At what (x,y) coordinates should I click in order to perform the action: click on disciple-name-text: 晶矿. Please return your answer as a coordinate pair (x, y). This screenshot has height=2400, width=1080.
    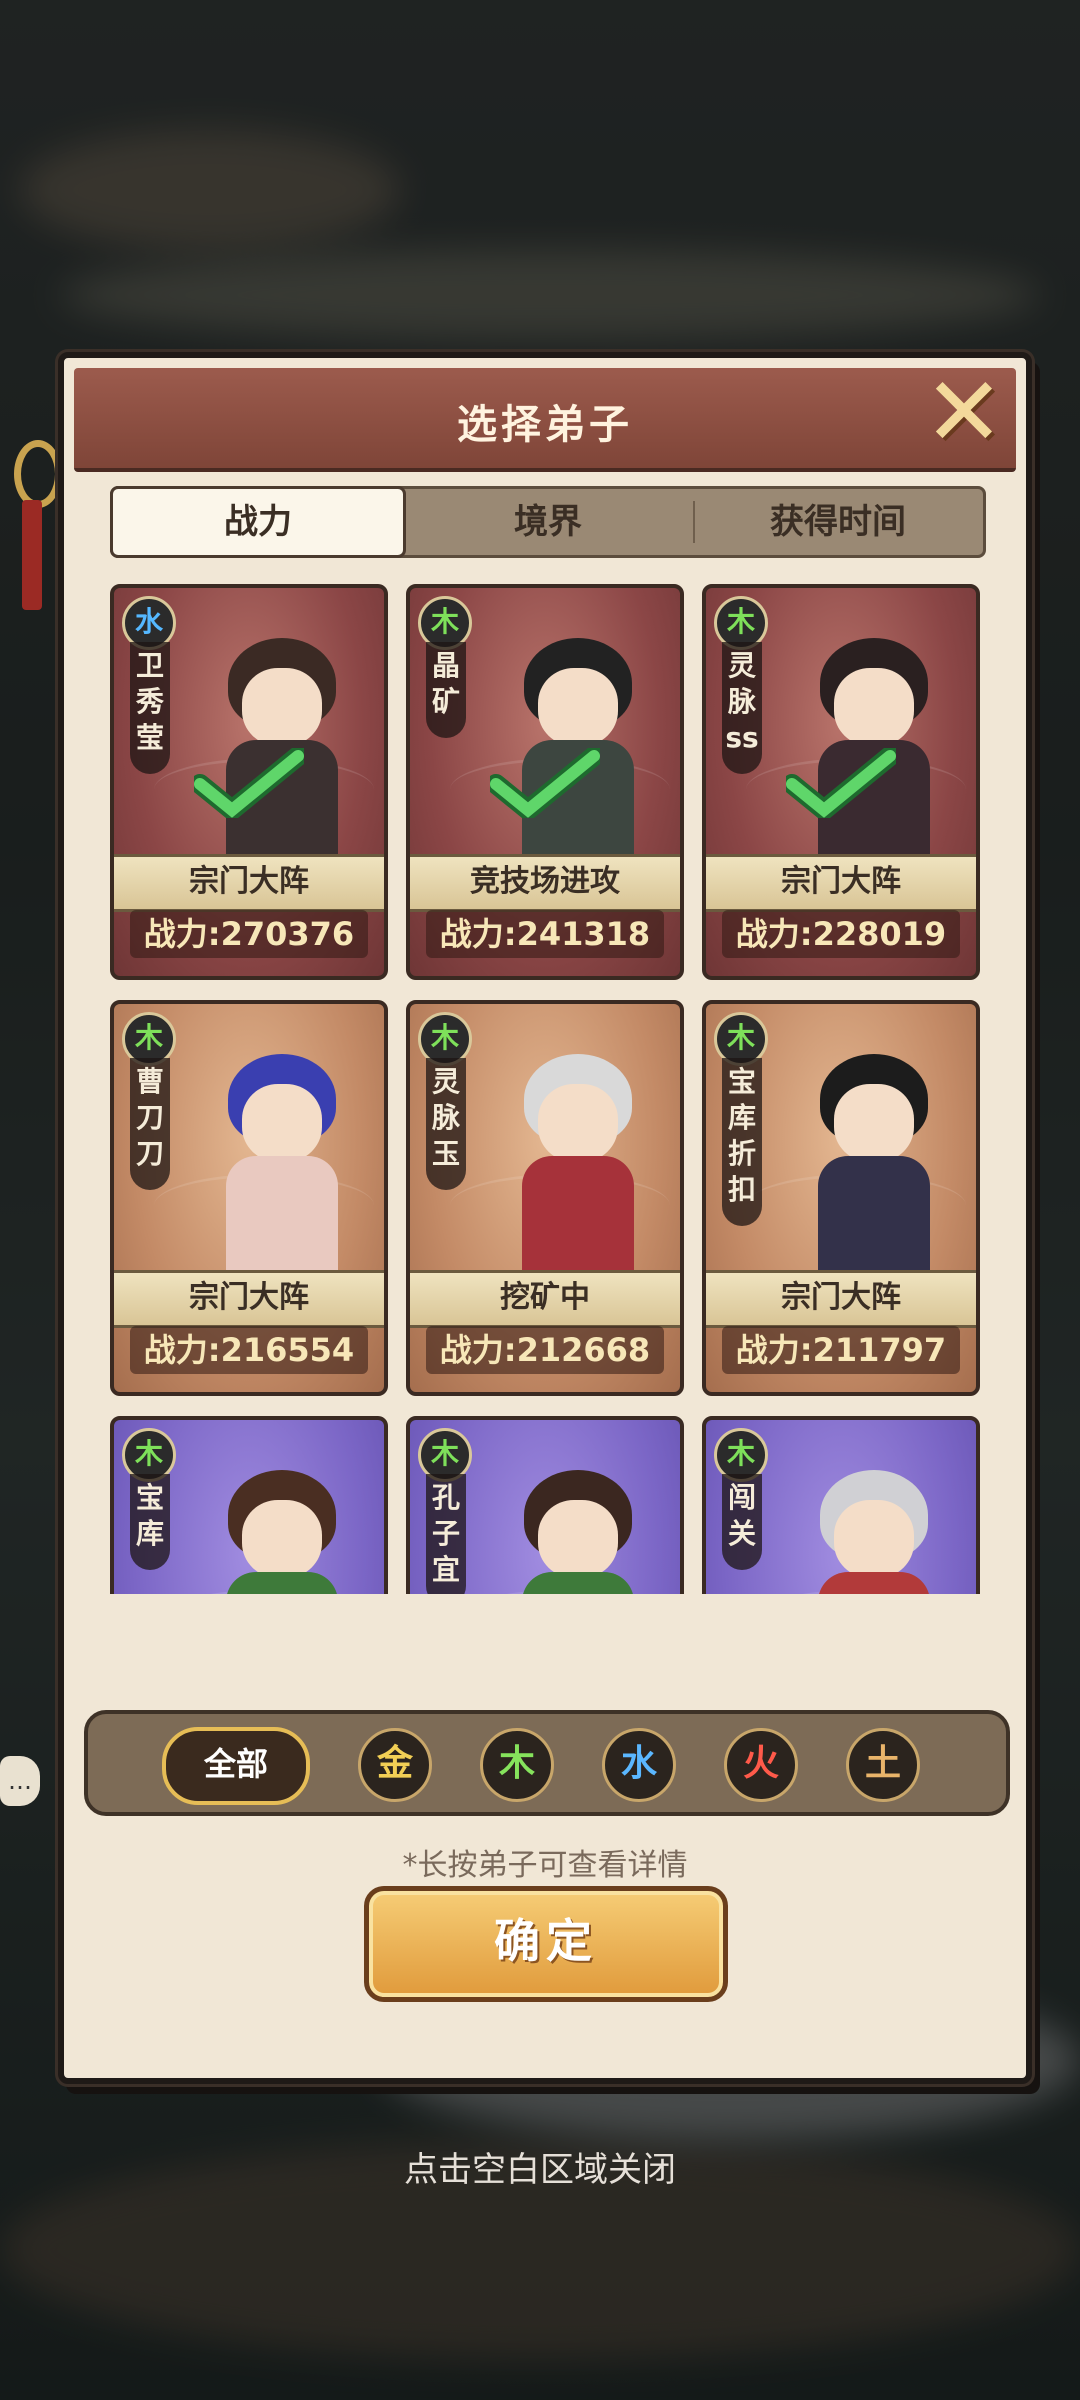
    Looking at the image, I should click on (446, 684).